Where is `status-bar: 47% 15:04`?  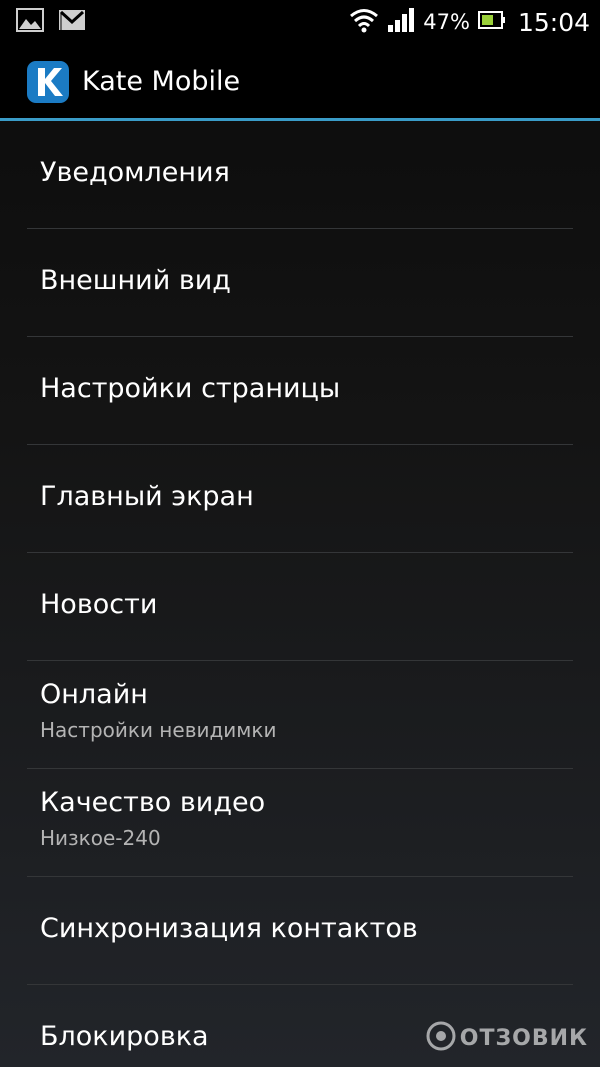
status-bar: 47% 15:04 is located at coordinates (300, 22).